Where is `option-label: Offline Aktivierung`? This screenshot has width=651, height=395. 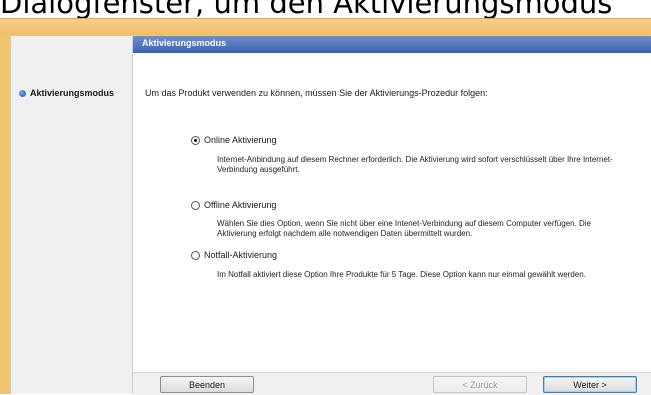 option-label: Offline Aktivierung is located at coordinates (240, 205).